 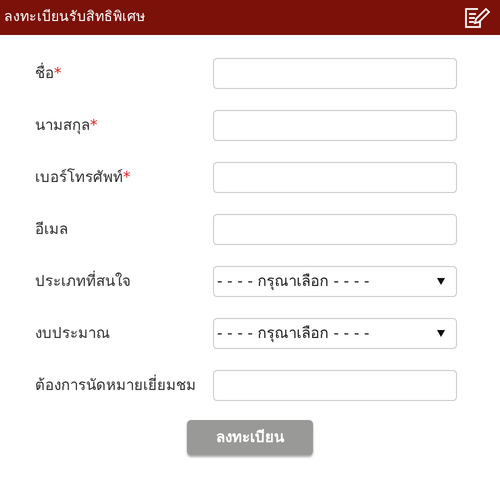 I want to click on field-label: งบประมาณ, so click(x=72, y=333).